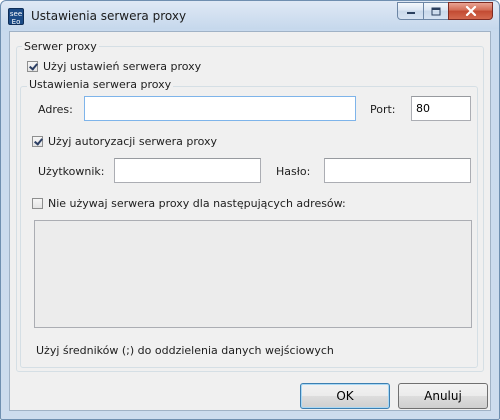 The image size is (500, 420). Describe the element at coordinates (397, 170) in the screenshot. I see `password-input` at that location.